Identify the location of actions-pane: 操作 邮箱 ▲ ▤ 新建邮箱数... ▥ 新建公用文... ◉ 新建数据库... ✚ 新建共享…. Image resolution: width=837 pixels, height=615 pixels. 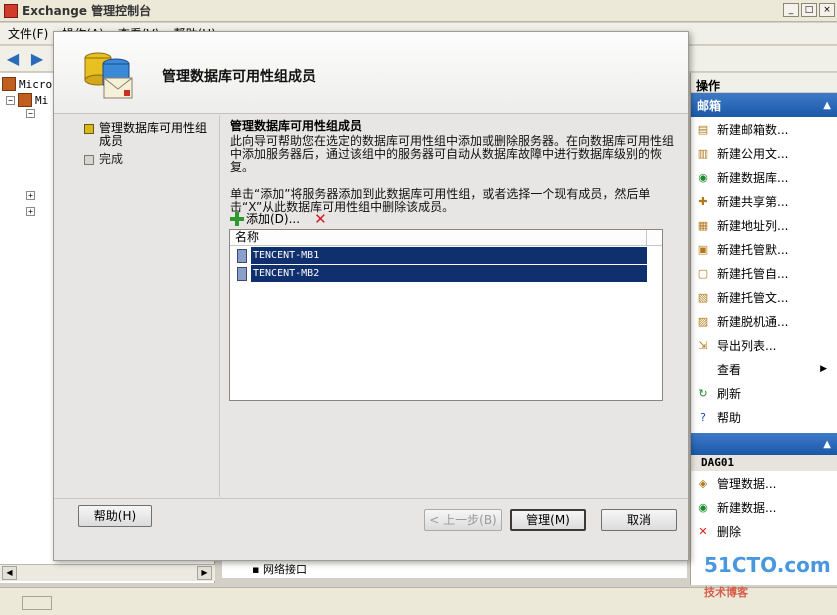
(763, 329).